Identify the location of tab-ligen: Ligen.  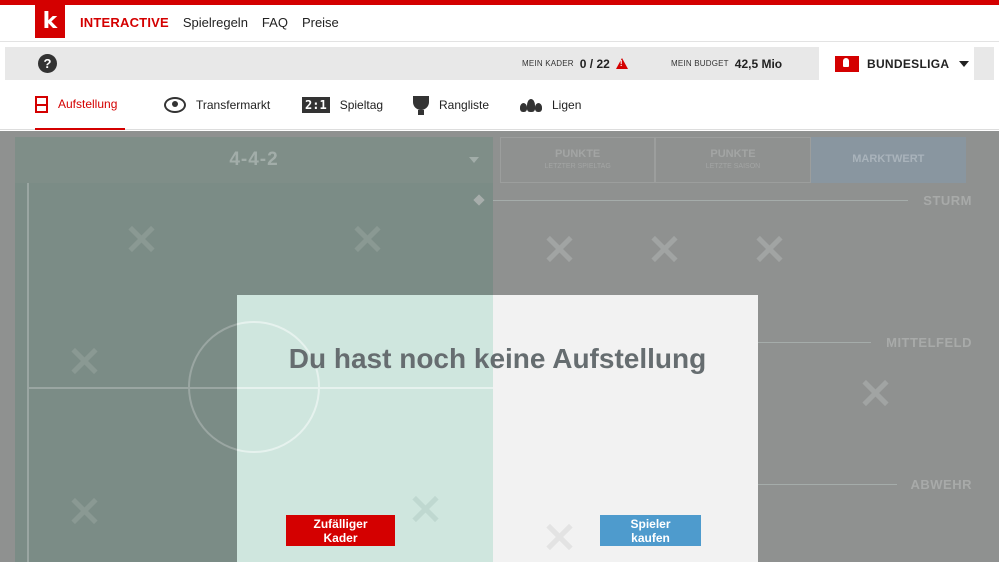
(550, 105).